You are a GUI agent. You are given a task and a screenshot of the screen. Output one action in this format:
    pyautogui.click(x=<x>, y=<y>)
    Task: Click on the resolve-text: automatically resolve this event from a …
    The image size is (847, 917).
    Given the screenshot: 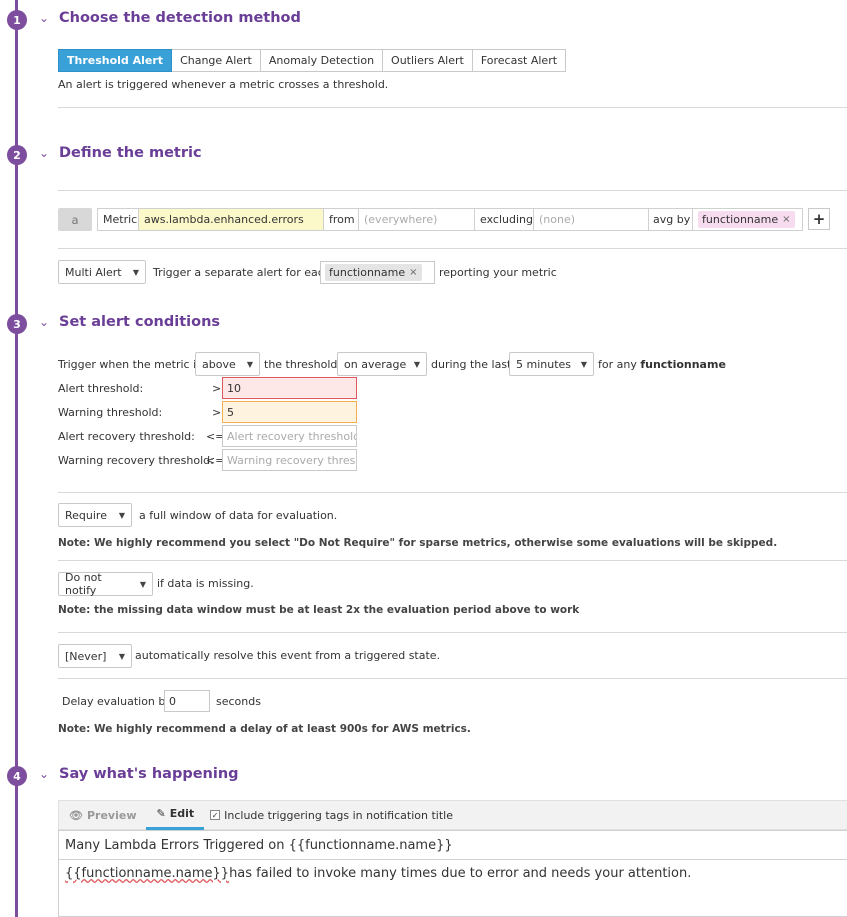 What is the action you would take?
    pyautogui.click(x=288, y=655)
    